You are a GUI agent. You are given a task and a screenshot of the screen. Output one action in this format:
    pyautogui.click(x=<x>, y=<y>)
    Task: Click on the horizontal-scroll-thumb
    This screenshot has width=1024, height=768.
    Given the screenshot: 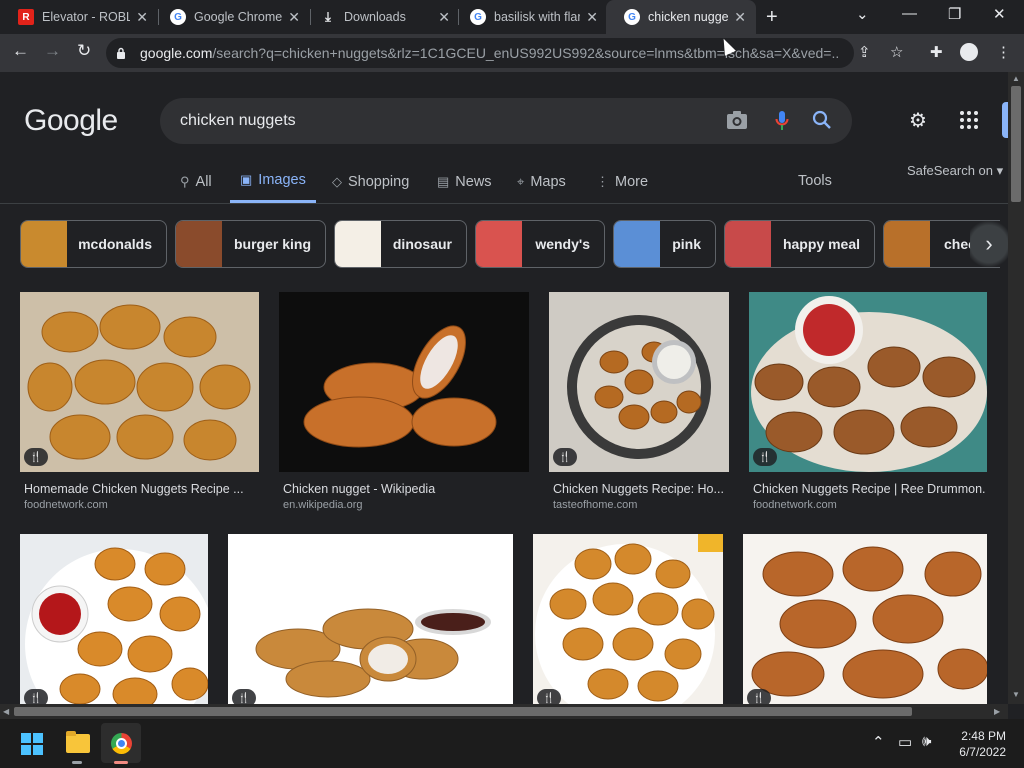 What is the action you would take?
    pyautogui.click(x=463, y=711)
    